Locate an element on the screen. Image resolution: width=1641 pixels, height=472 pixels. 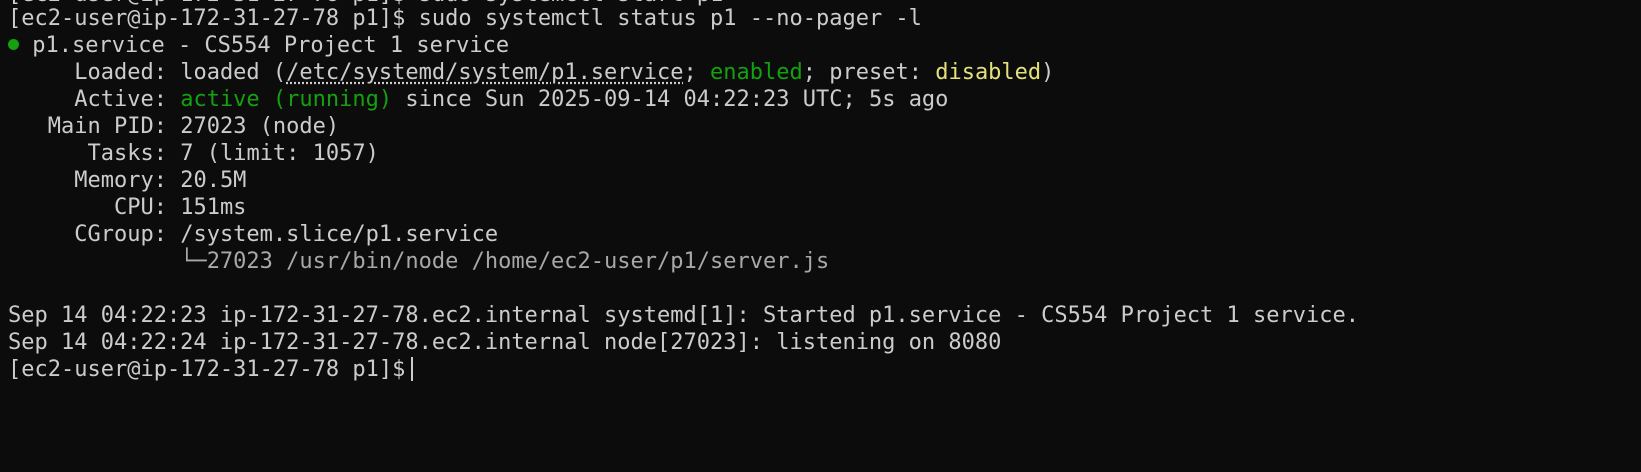
cgroup-line: CGroup: /system.slice/p1.service is located at coordinates (253, 234).